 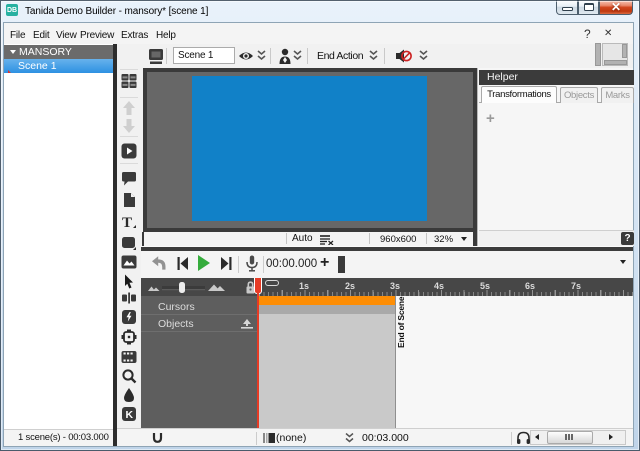 What do you see at coordinates (130, 415) in the screenshot?
I see `svg-text: K` at bounding box center [130, 415].